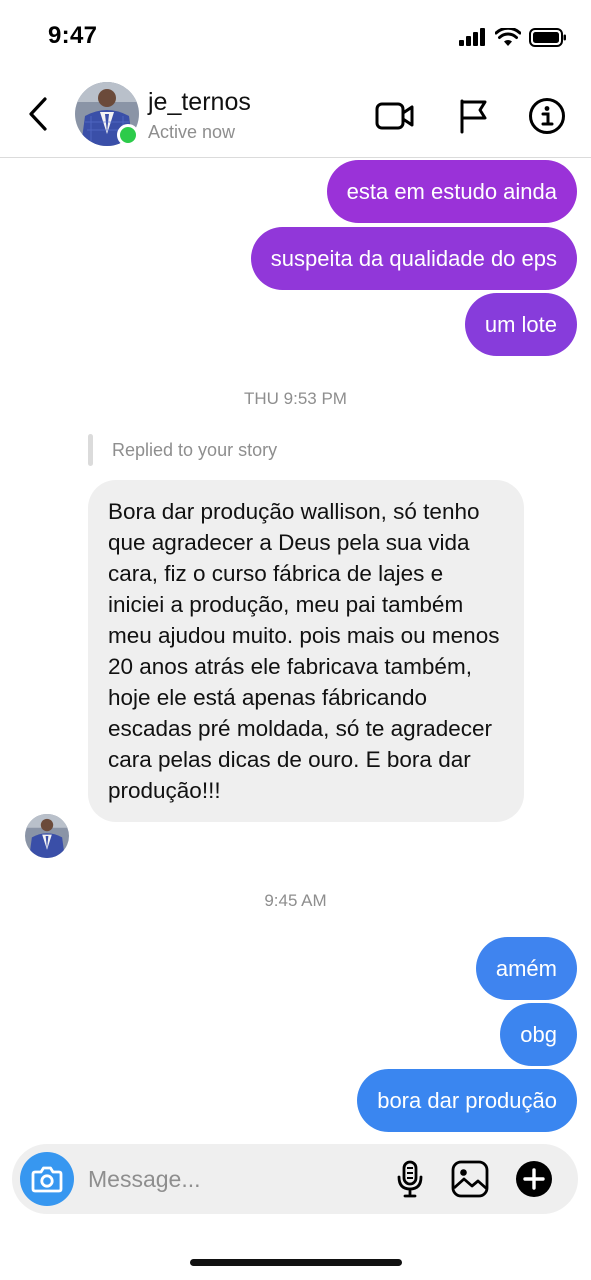 The image size is (591, 1280). I want to click on contact-name: je_ternos, so click(199, 102).